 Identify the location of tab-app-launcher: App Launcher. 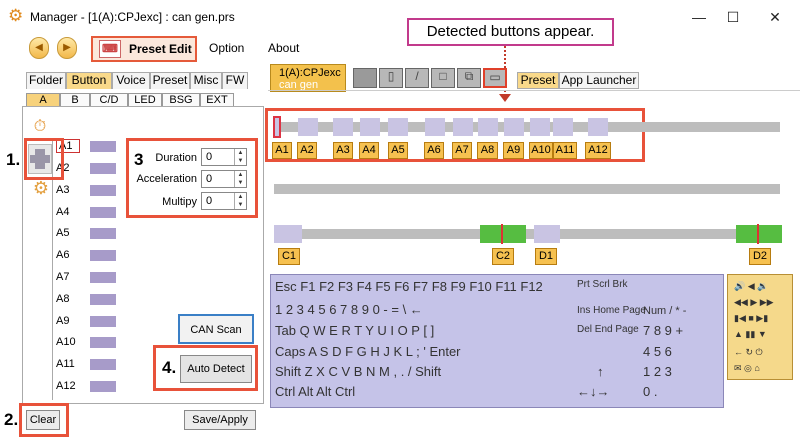
(599, 80).